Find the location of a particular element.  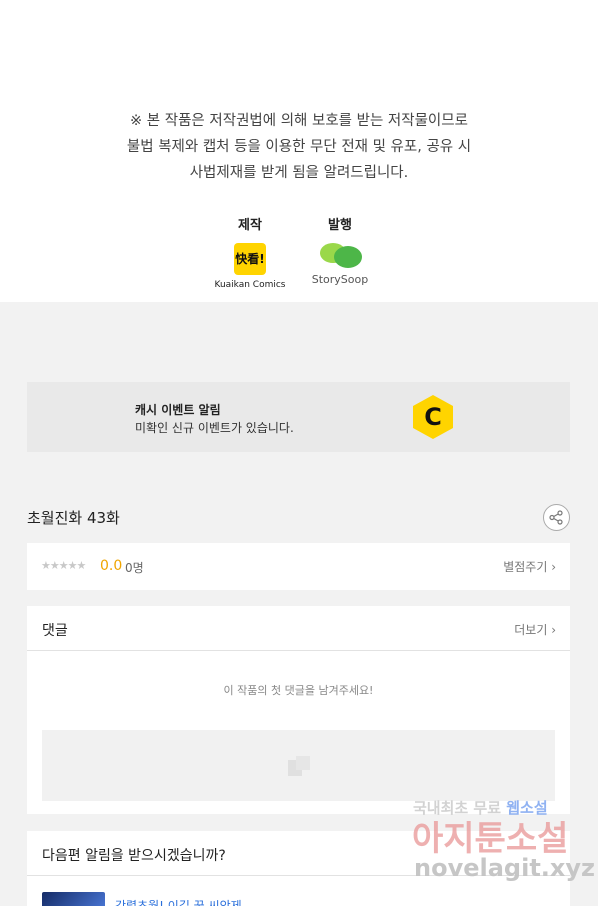

cash-c-icon: C is located at coordinates (433, 417).